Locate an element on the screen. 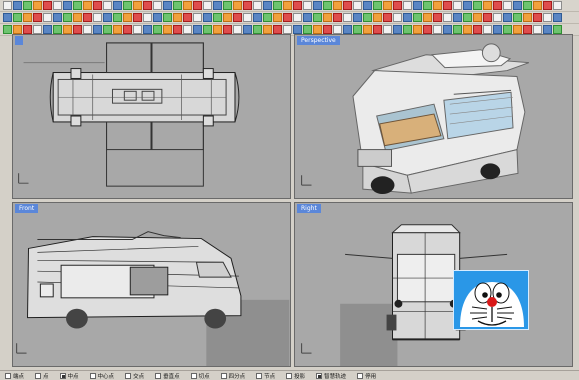  render-icon is located at coordinates (107, 17).